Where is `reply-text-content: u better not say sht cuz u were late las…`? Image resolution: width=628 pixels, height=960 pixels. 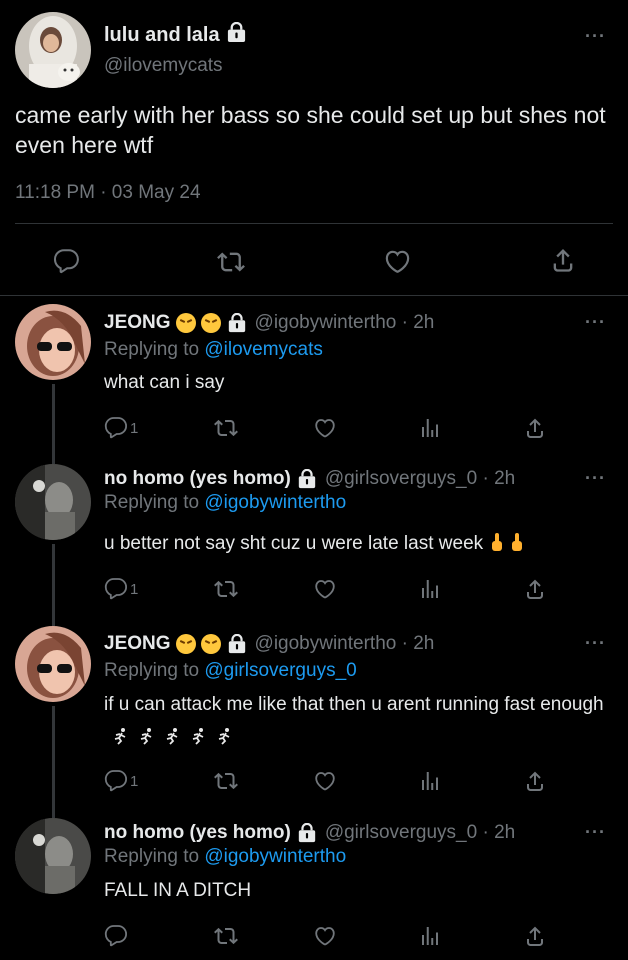 reply-text-content: u better not say sht cuz u were late las… is located at coordinates (294, 543).